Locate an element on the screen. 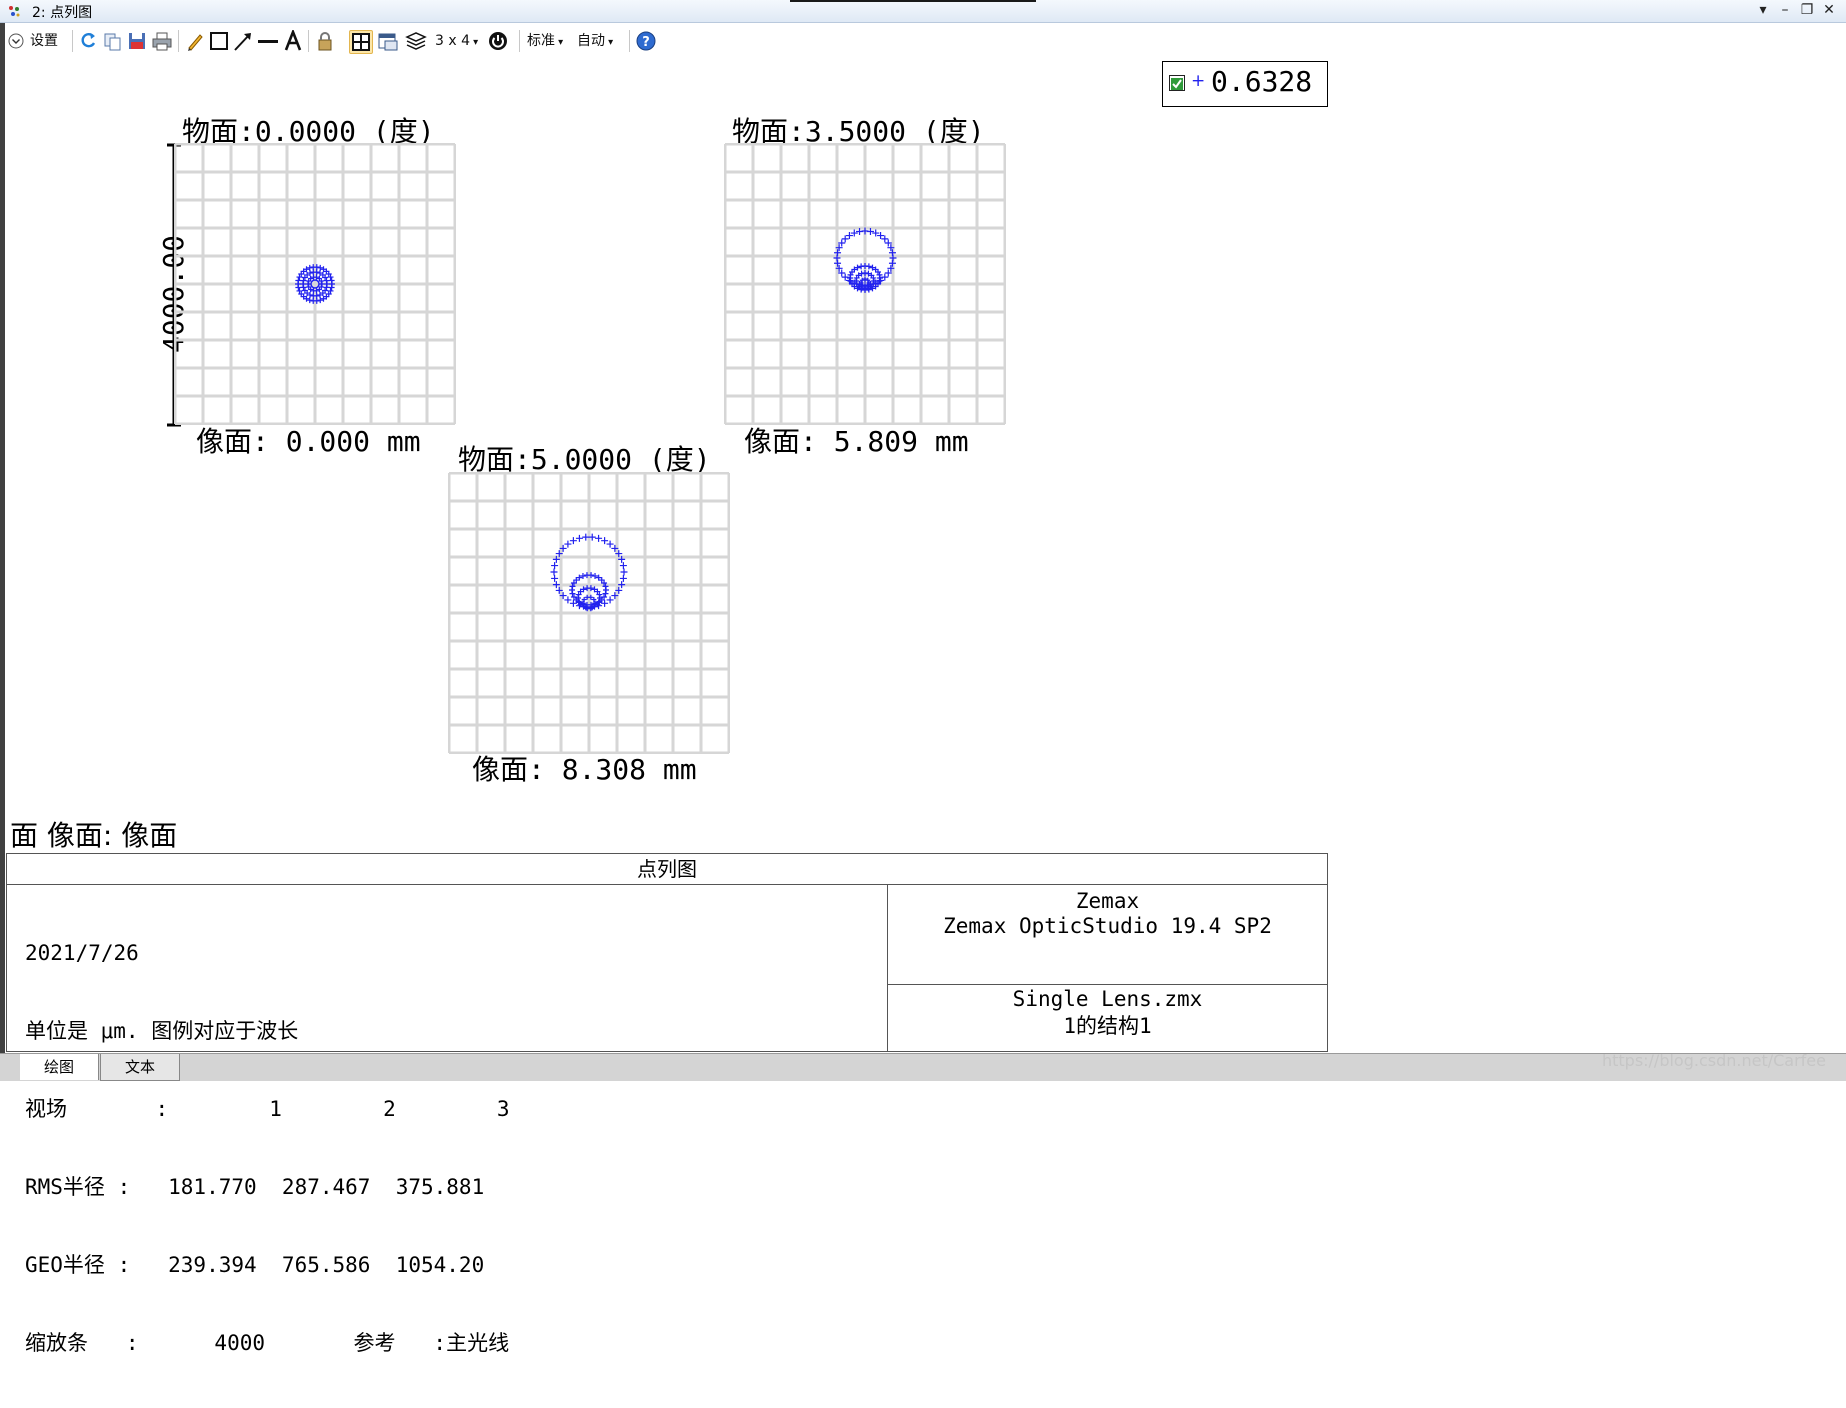 The width and height of the screenshot is (1846, 1408). standard-label: 标准 is located at coordinates (541, 41).